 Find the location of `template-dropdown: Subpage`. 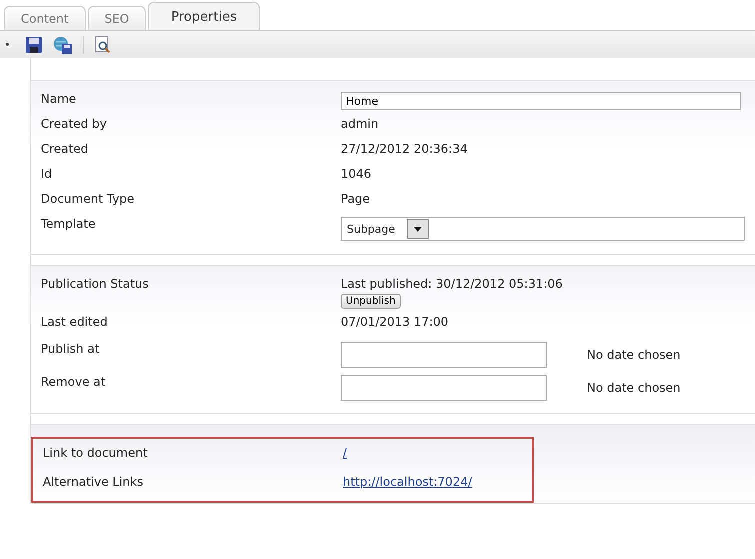

template-dropdown: Subpage is located at coordinates (543, 229).